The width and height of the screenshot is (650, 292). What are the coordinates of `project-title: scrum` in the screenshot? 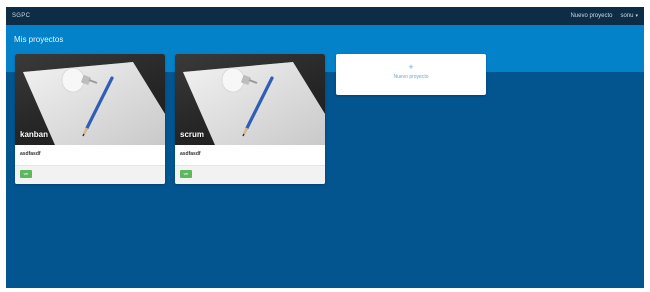 It's located at (192, 134).